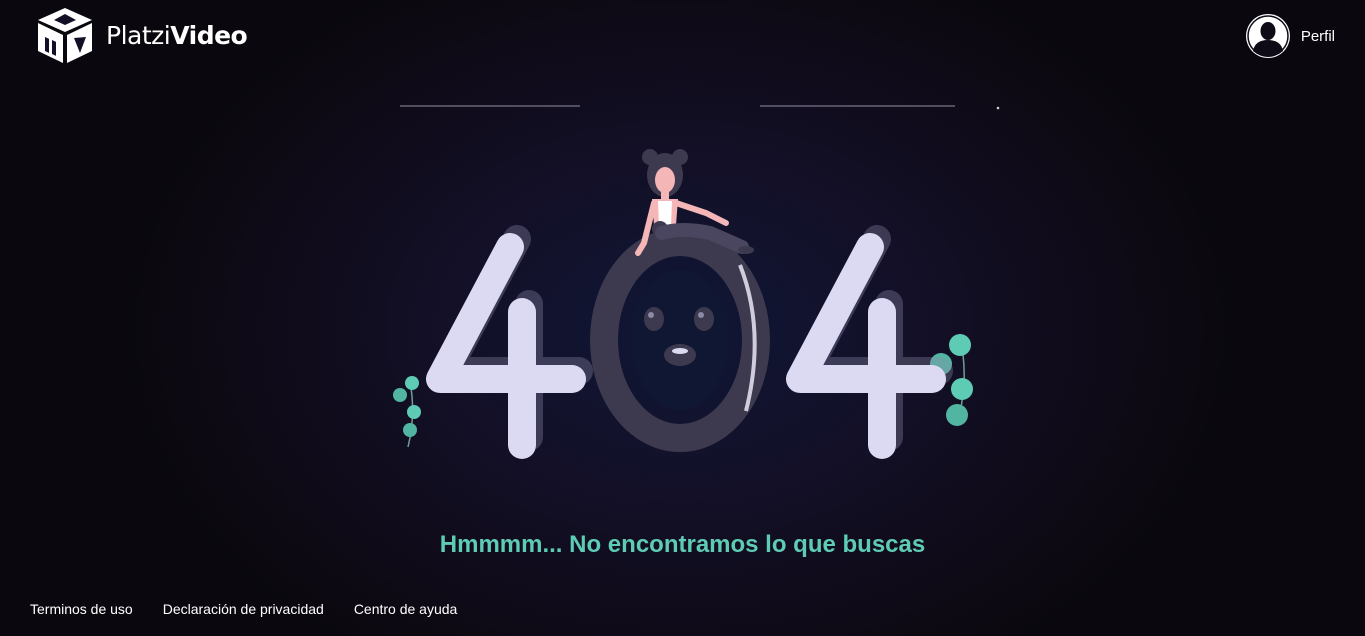 Image resolution: width=1365 pixels, height=636 pixels. Describe the element at coordinates (1317, 36) in the screenshot. I see `profile-label: Perfil` at that location.